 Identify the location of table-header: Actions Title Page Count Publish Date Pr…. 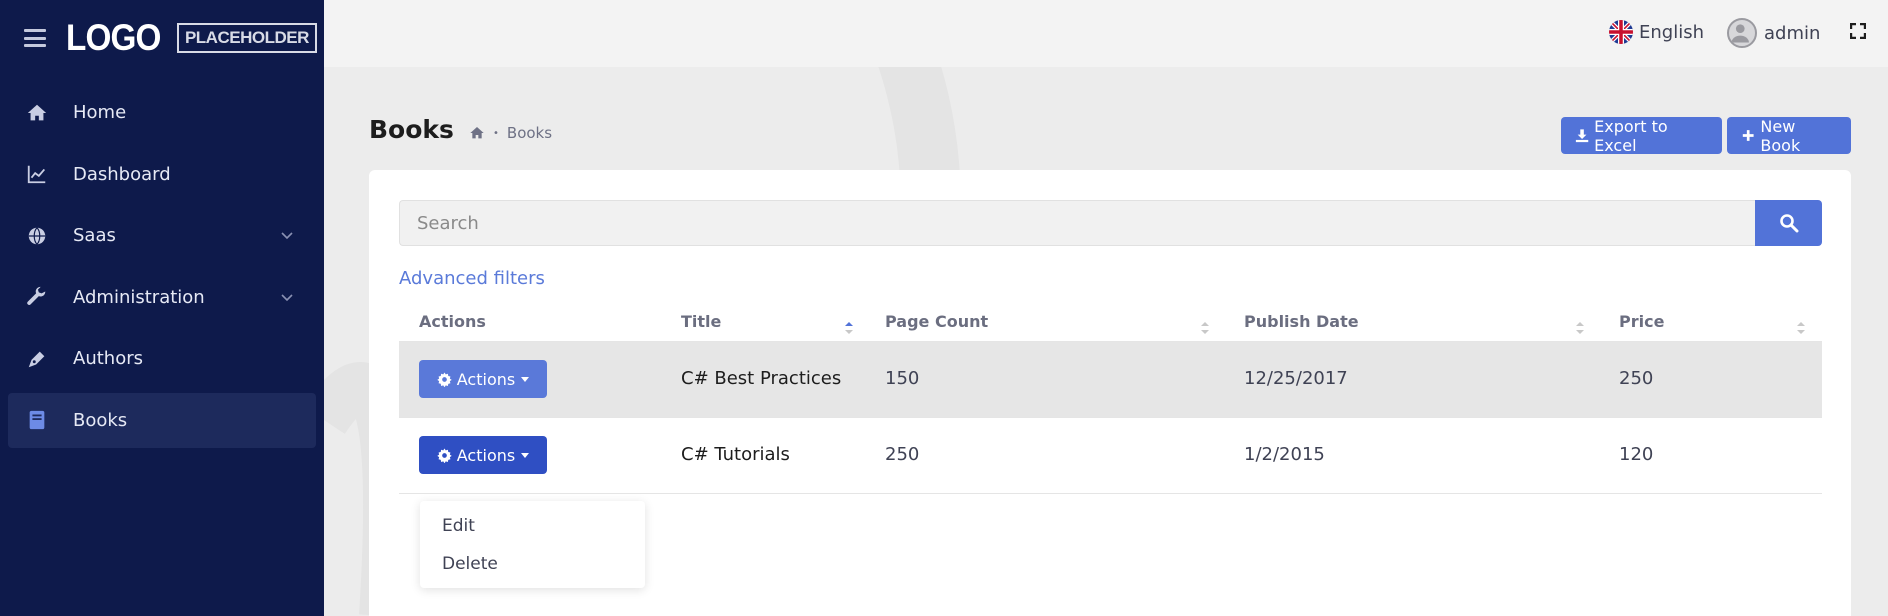
(1110, 321).